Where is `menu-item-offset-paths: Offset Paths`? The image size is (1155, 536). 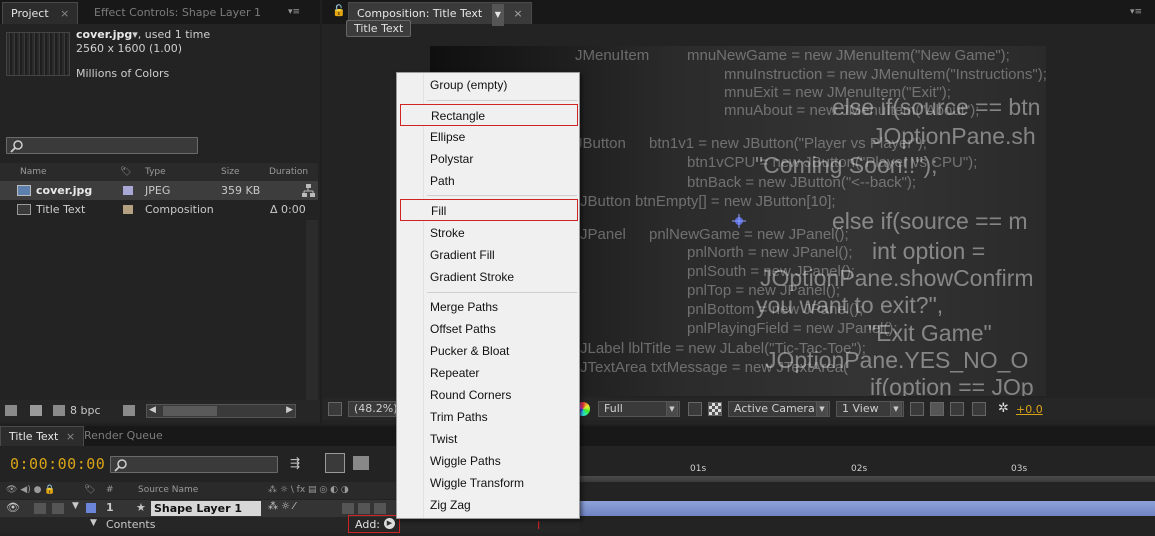 menu-item-offset-paths: Offset Paths is located at coordinates (488, 329).